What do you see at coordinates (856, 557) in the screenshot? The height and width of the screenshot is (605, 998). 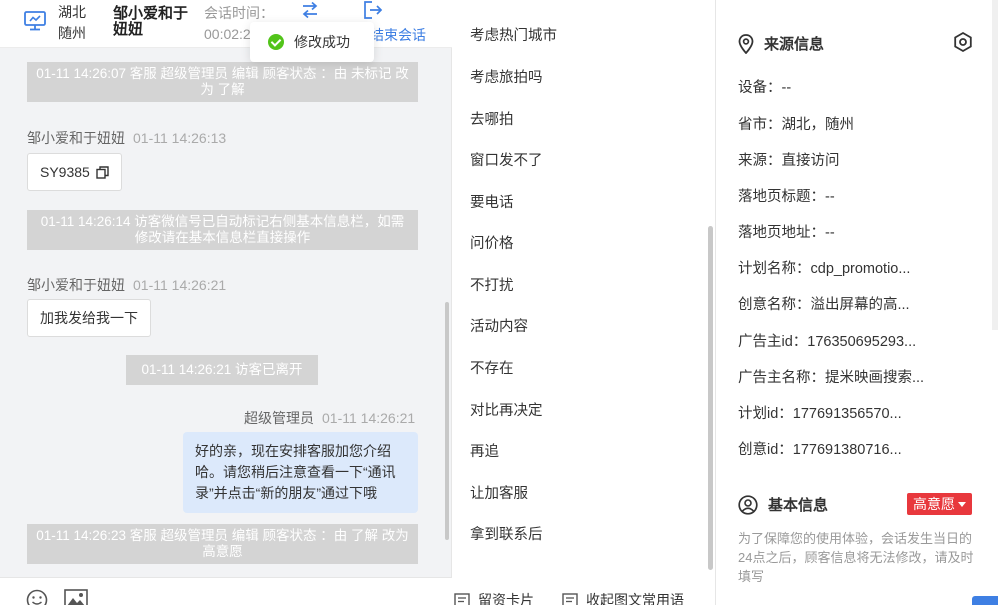 I see `edit-notice: 为了保障您的使用体验，会话发生当日的24点之后，顾客信息将无法修改，请及时填写` at bounding box center [856, 557].